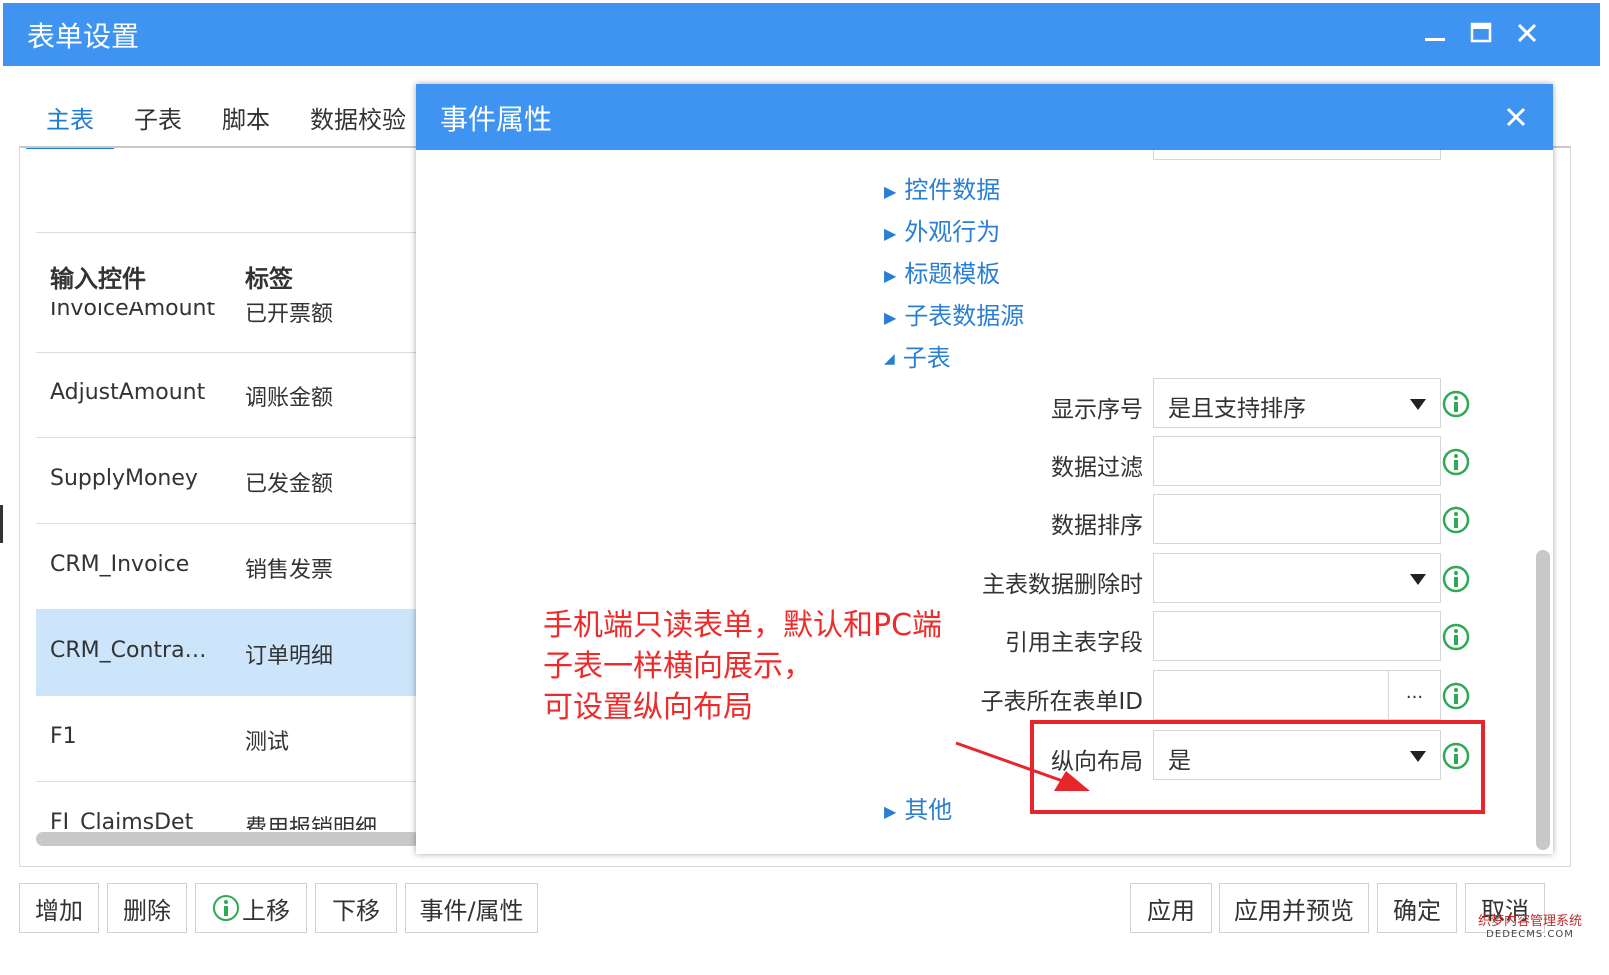  I want to click on dialog-title-bar: 事件属性, so click(984, 117).